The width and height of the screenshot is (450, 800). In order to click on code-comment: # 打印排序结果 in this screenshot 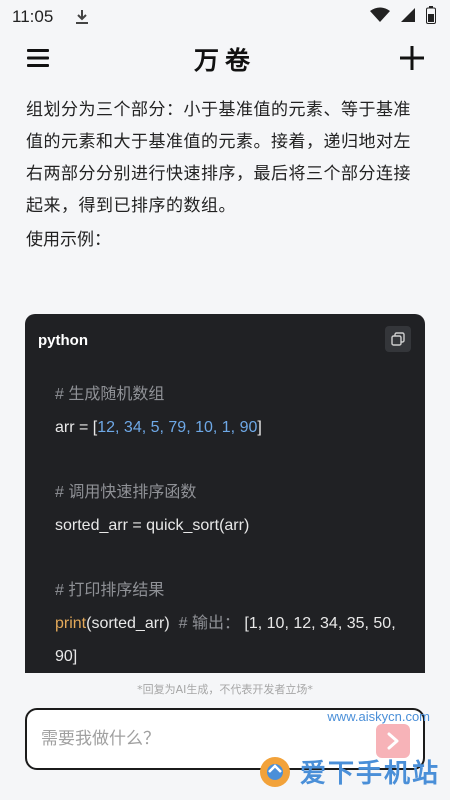, I will do `click(110, 590)`.